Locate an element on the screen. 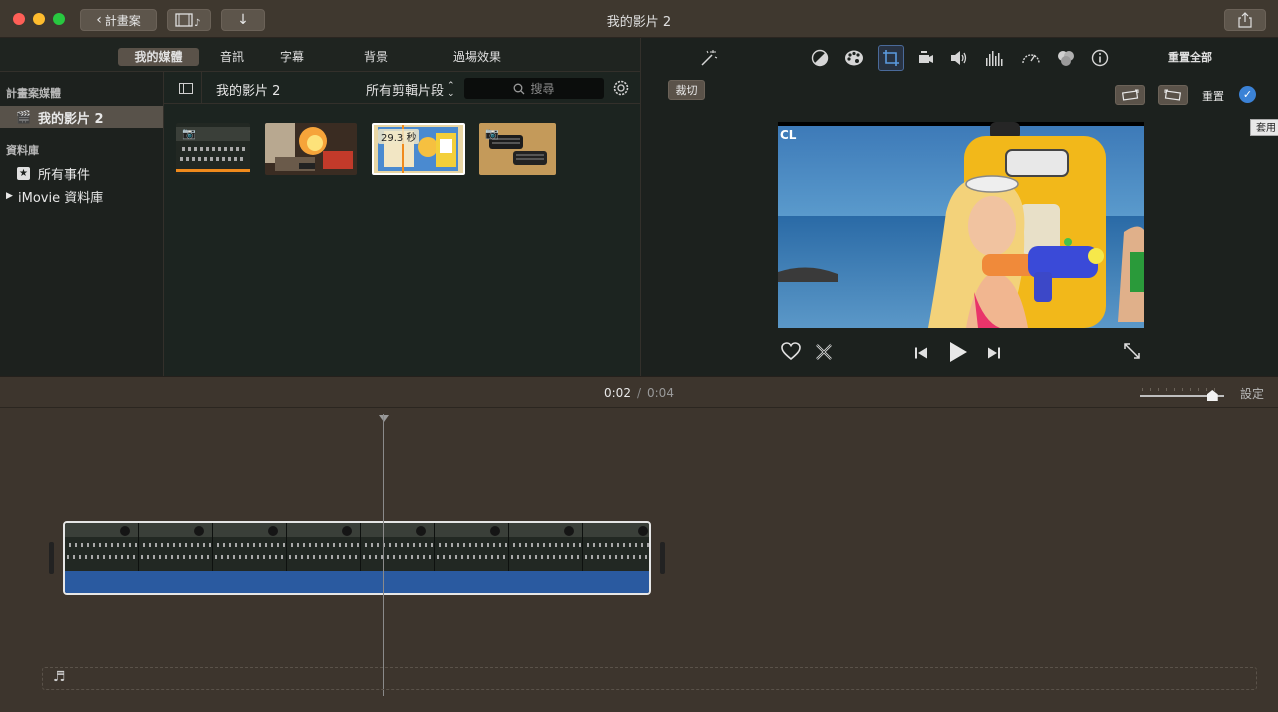 This screenshot has width=1278, height=712. clip-thumbnail-fire-video is located at coordinates (311, 149).